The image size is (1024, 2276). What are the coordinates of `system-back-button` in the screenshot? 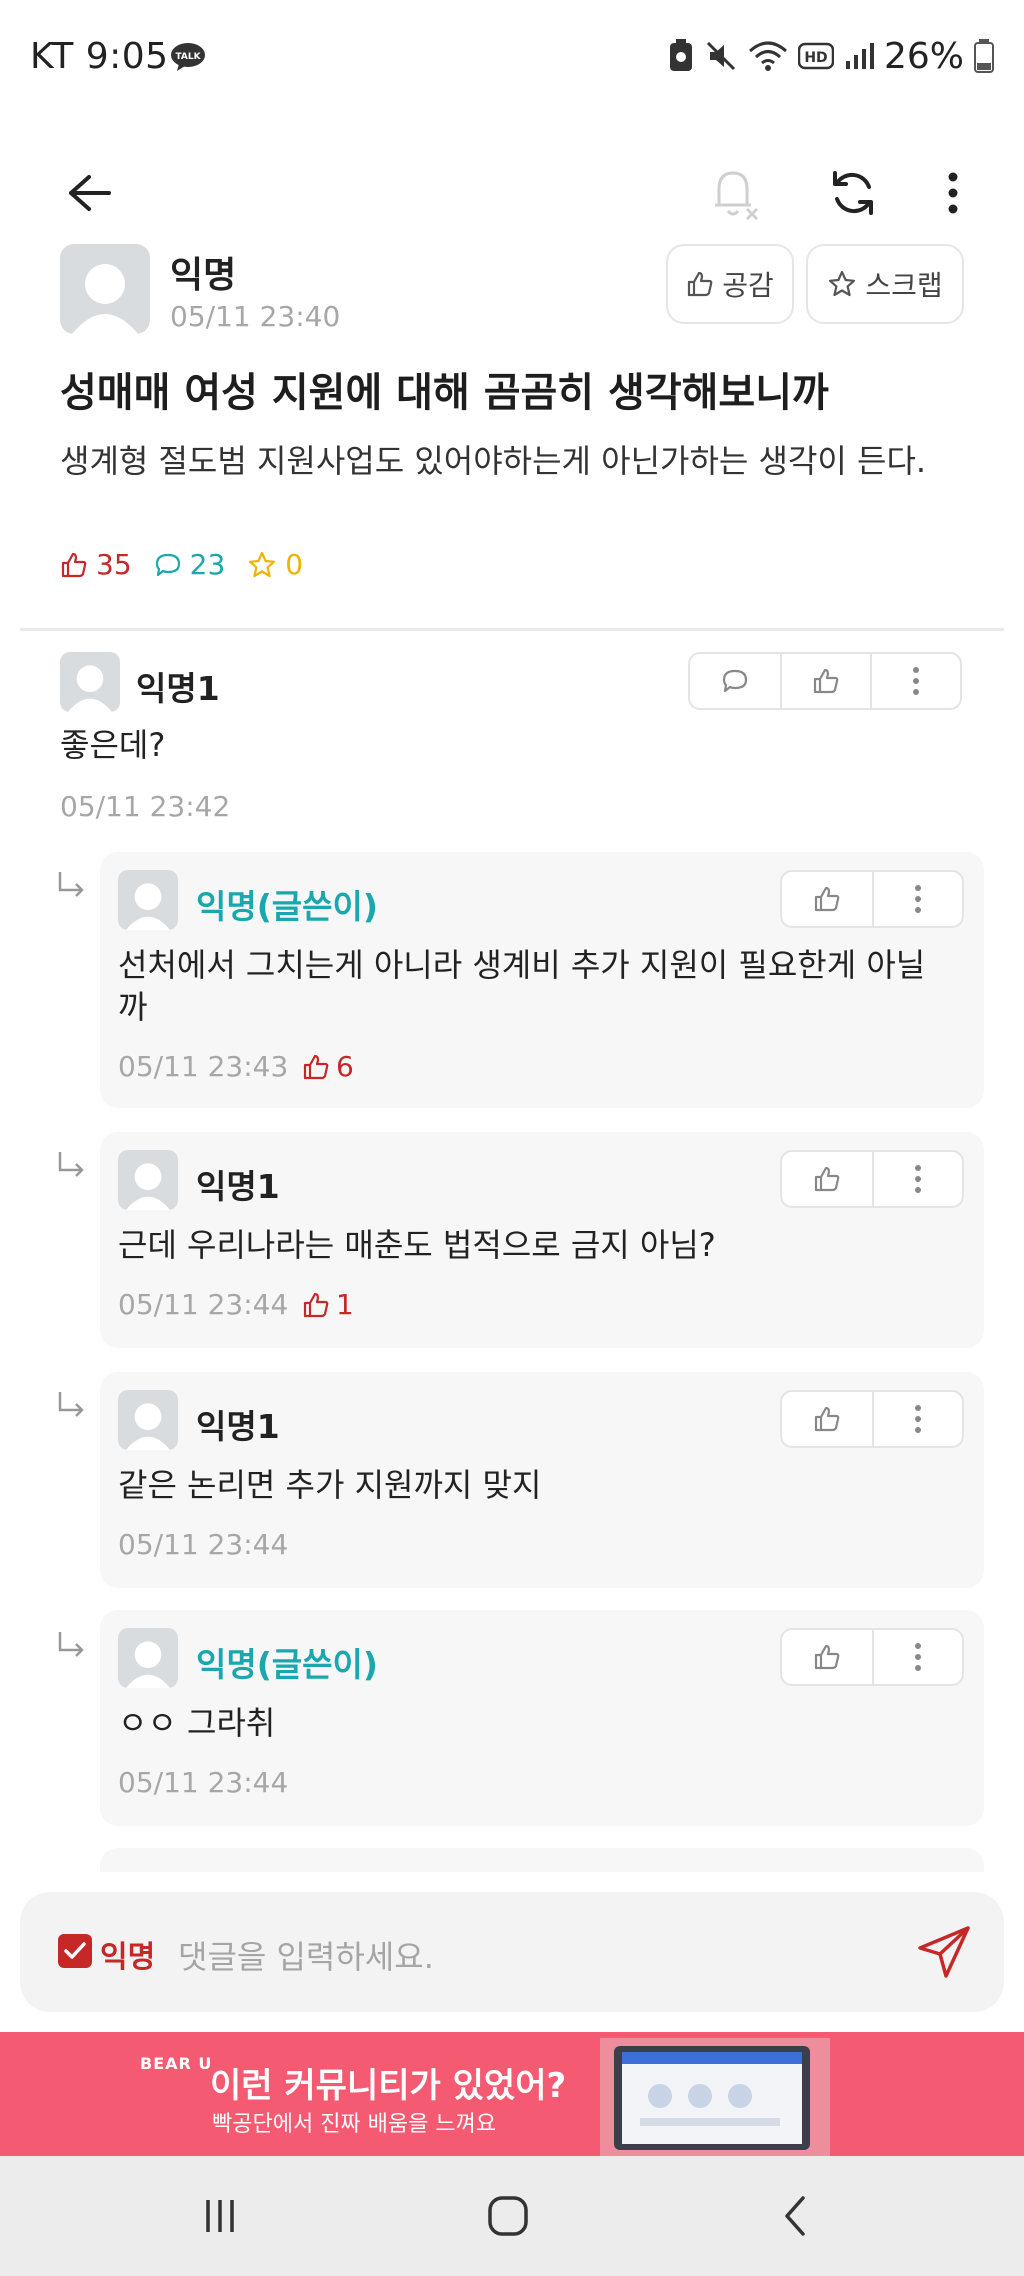 It's located at (796, 2216).